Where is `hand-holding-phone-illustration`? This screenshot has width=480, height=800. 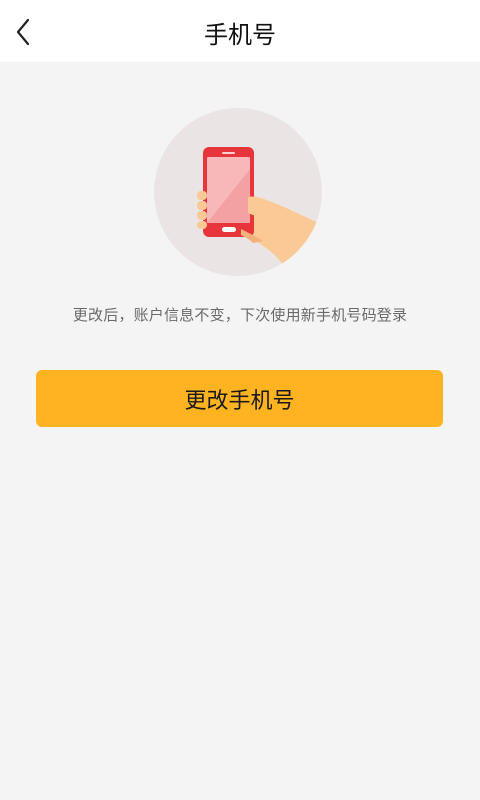 hand-holding-phone-illustration is located at coordinates (238, 192).